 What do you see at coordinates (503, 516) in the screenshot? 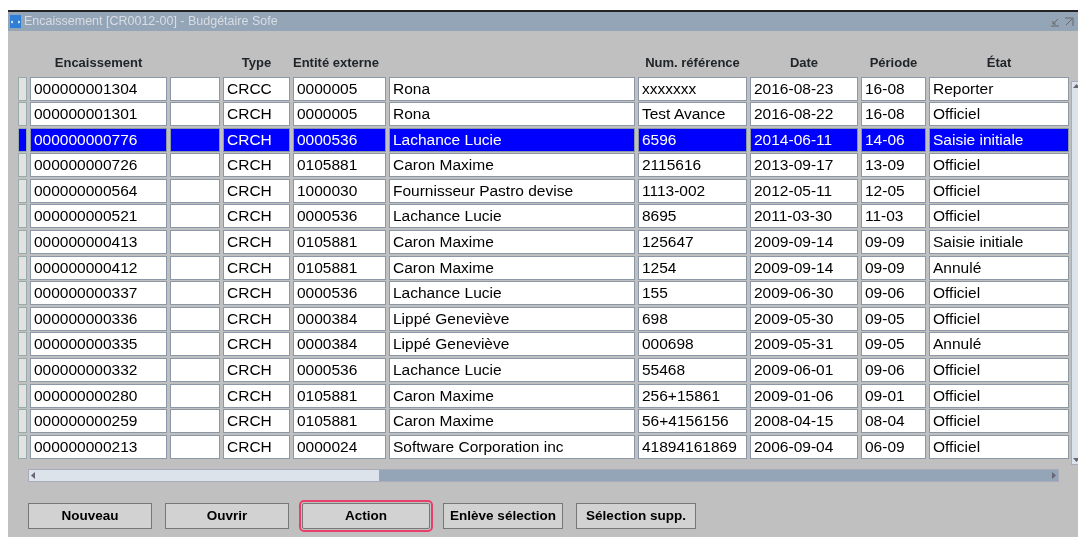
I see `action-button: Enlève sélection` at bounding box center [503, 516].